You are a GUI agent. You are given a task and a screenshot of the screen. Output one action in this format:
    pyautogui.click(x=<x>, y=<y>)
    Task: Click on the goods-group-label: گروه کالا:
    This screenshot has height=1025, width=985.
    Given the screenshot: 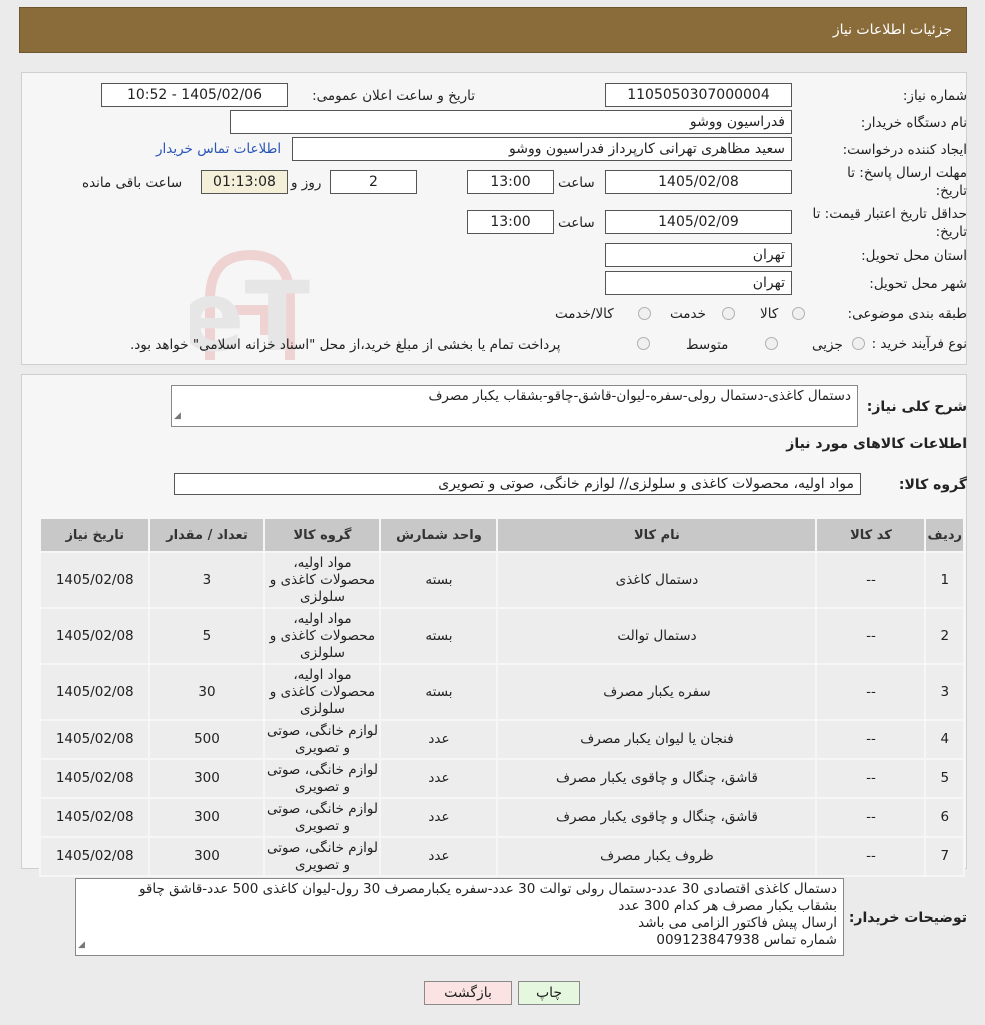 What is the action you would take?
    pyautogui.click(x=932, y=485)
    